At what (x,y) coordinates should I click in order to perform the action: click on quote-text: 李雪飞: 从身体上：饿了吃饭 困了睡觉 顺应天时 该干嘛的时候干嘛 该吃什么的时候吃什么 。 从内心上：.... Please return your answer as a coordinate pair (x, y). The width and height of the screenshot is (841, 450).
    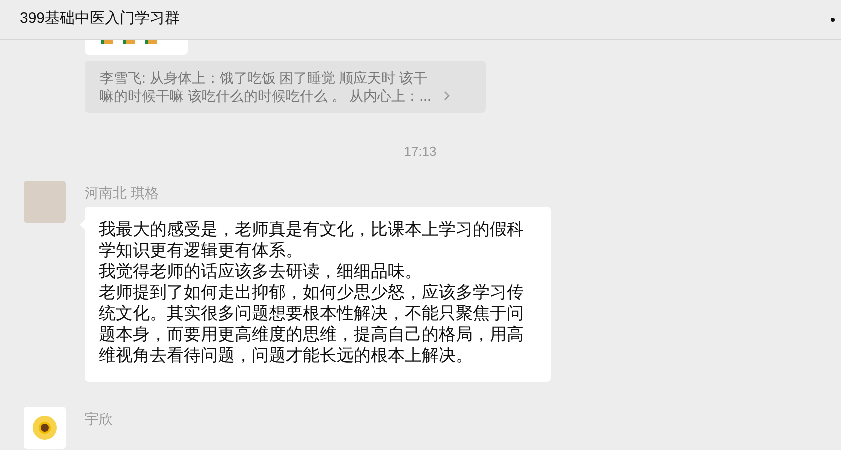
    Looking at the image, I should click on (266, 87).